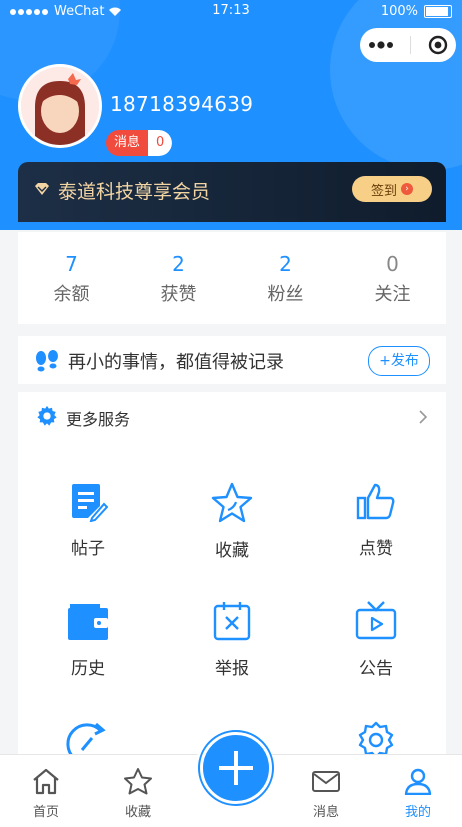 Image resolution: width=462 pixels, height=827 pixels. I want to click on stat-fans: 2 粉丝, so click(285, 278).